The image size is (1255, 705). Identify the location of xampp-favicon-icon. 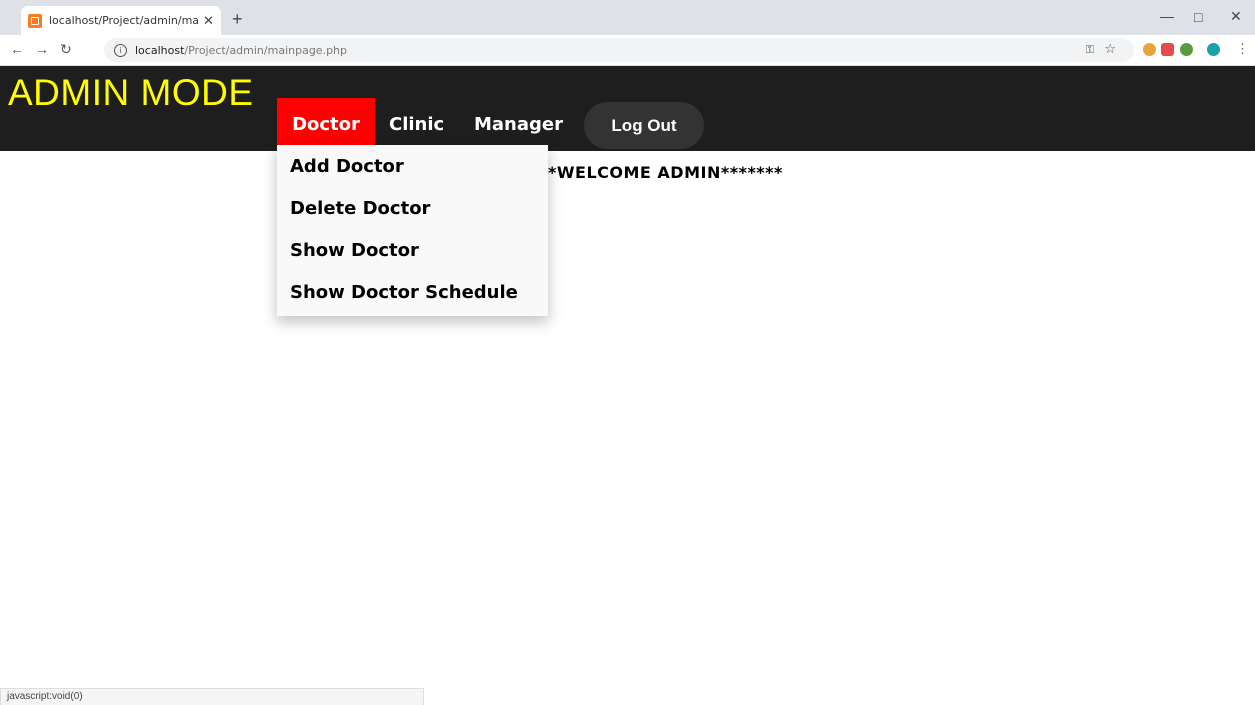
(35, 20).